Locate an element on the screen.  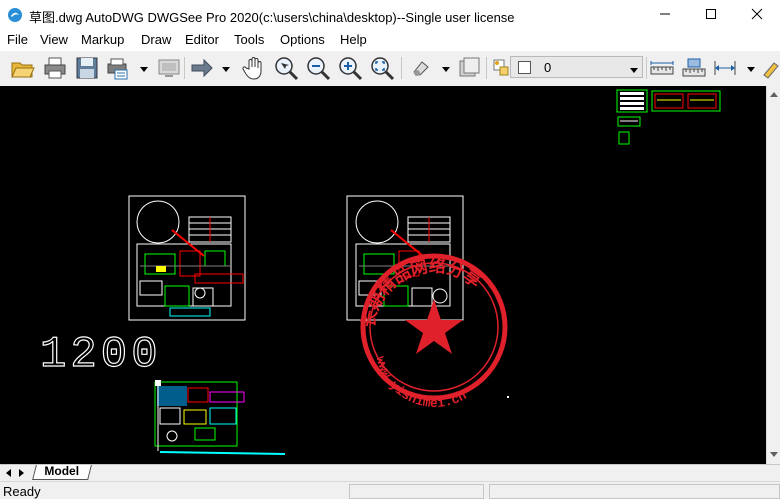
zoom-in-button is located at coordinates (350, 68).